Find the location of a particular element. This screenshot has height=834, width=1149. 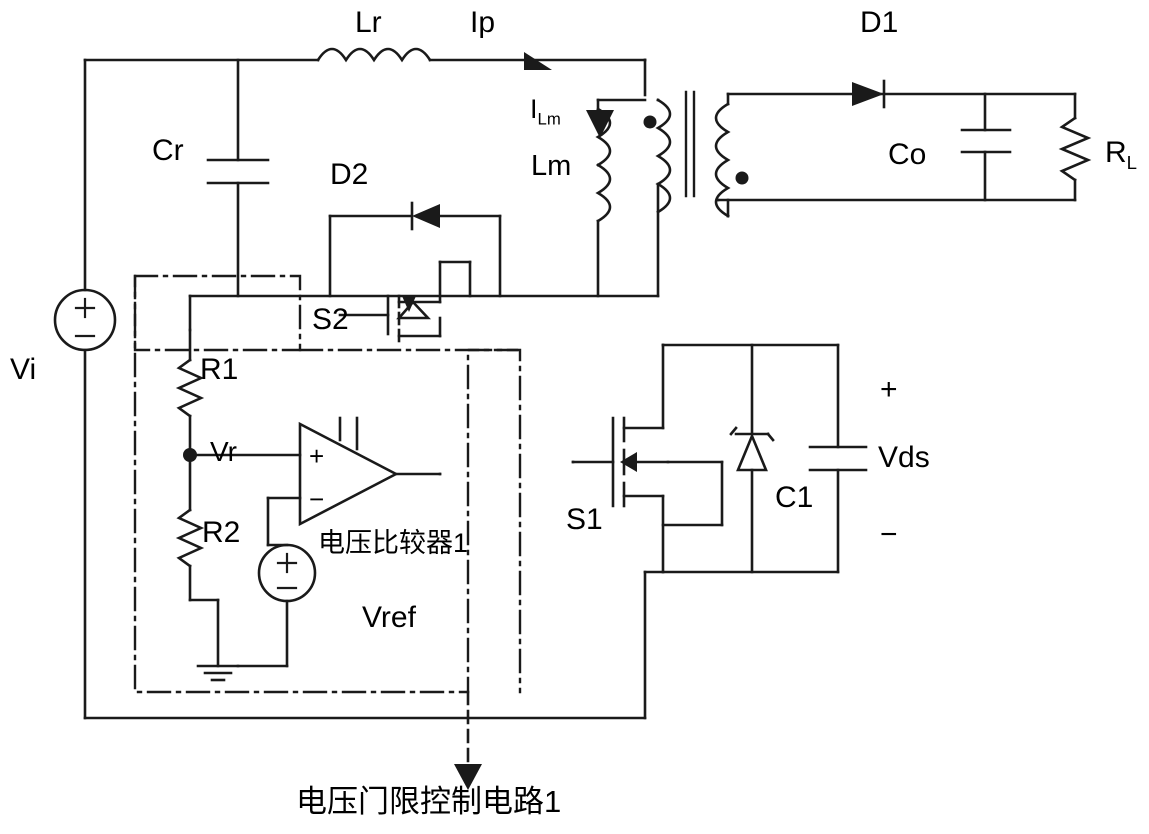

label-opamp-plus: + is located at coordinates (317, 456).